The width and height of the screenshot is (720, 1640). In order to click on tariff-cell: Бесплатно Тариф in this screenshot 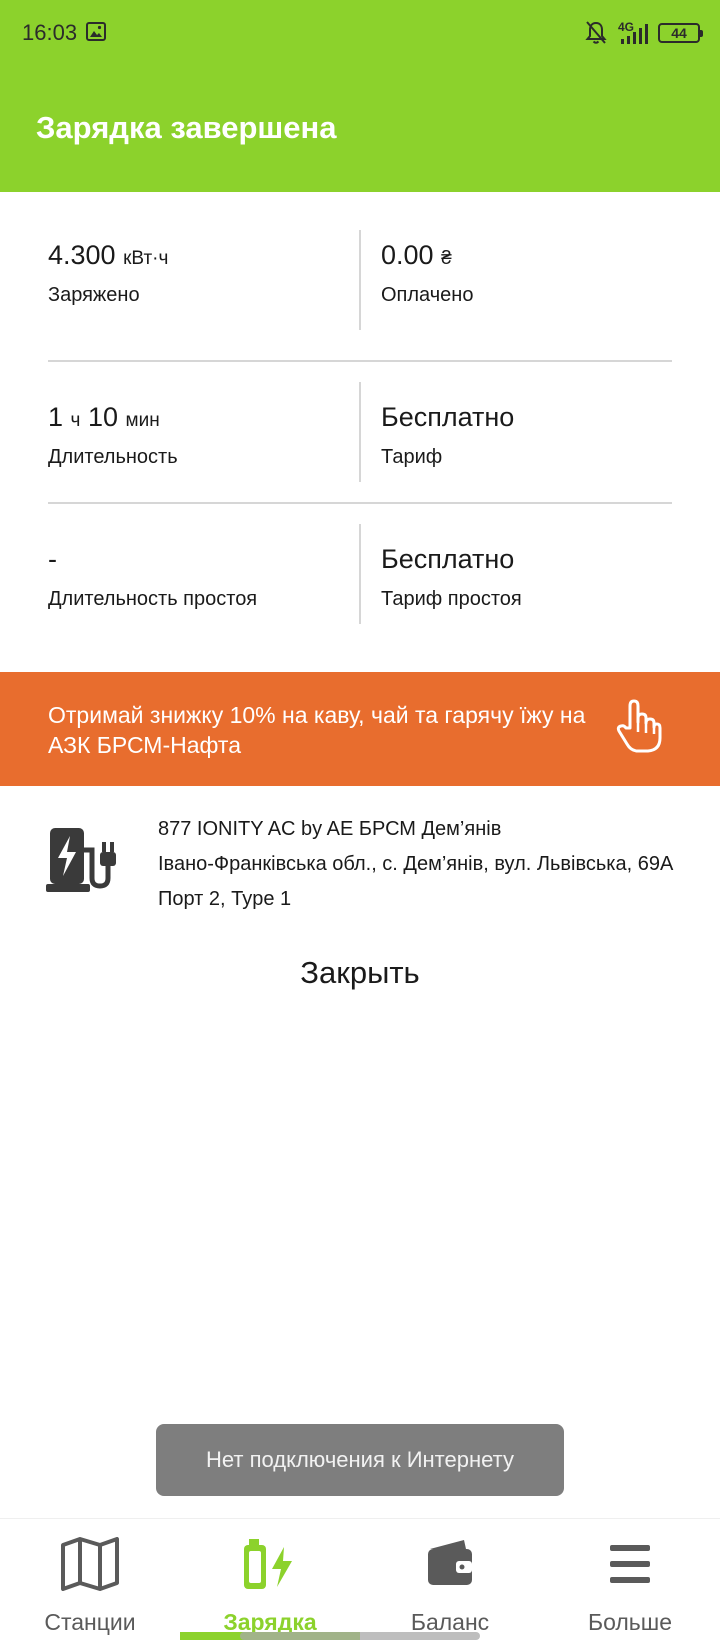, I will do `click(531, 434)`.